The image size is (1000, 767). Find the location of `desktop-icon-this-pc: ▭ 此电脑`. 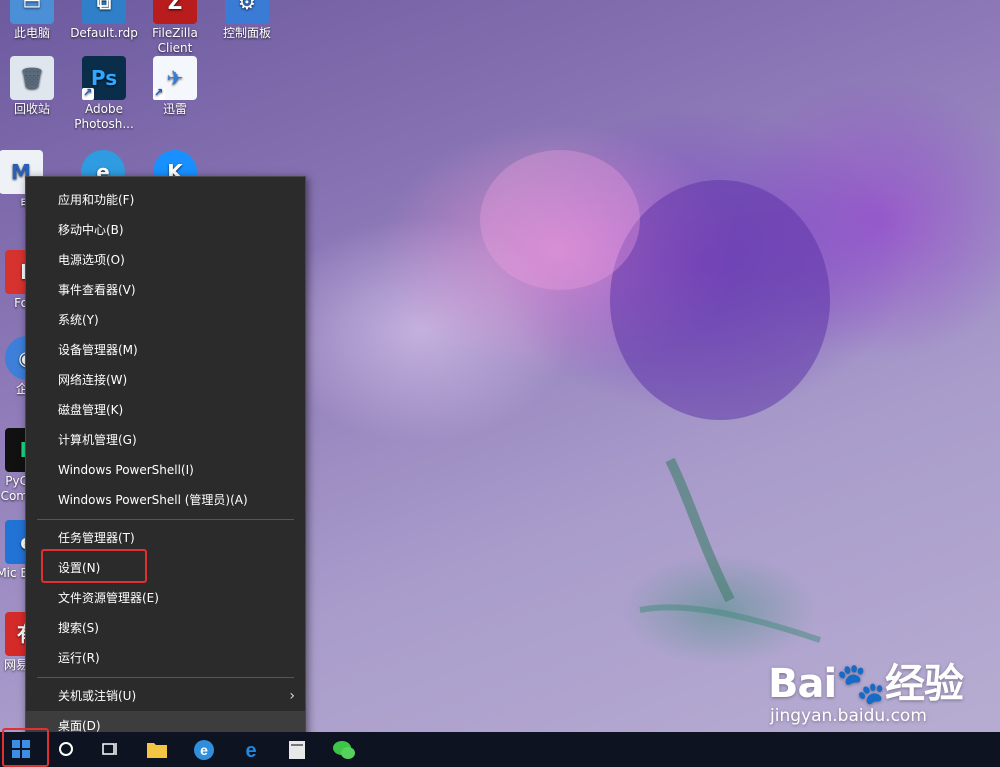

desktop-icon-this-pc: ▭ 此电脑 is located at coordinates (33, 20).